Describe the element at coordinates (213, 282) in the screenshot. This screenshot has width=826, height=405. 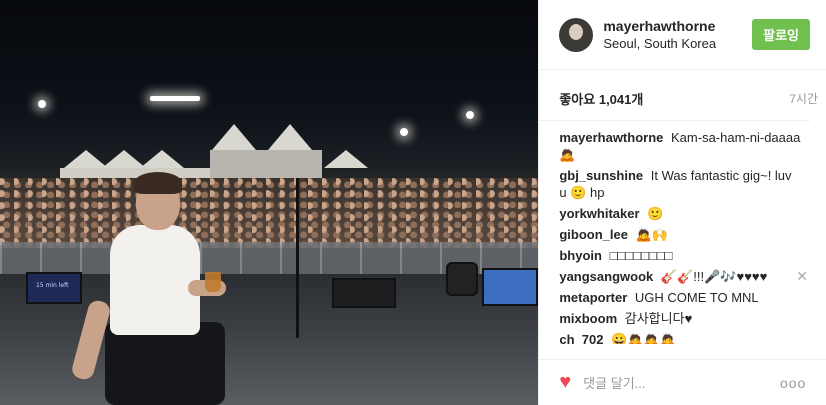
I see `drink-glass` at that location.